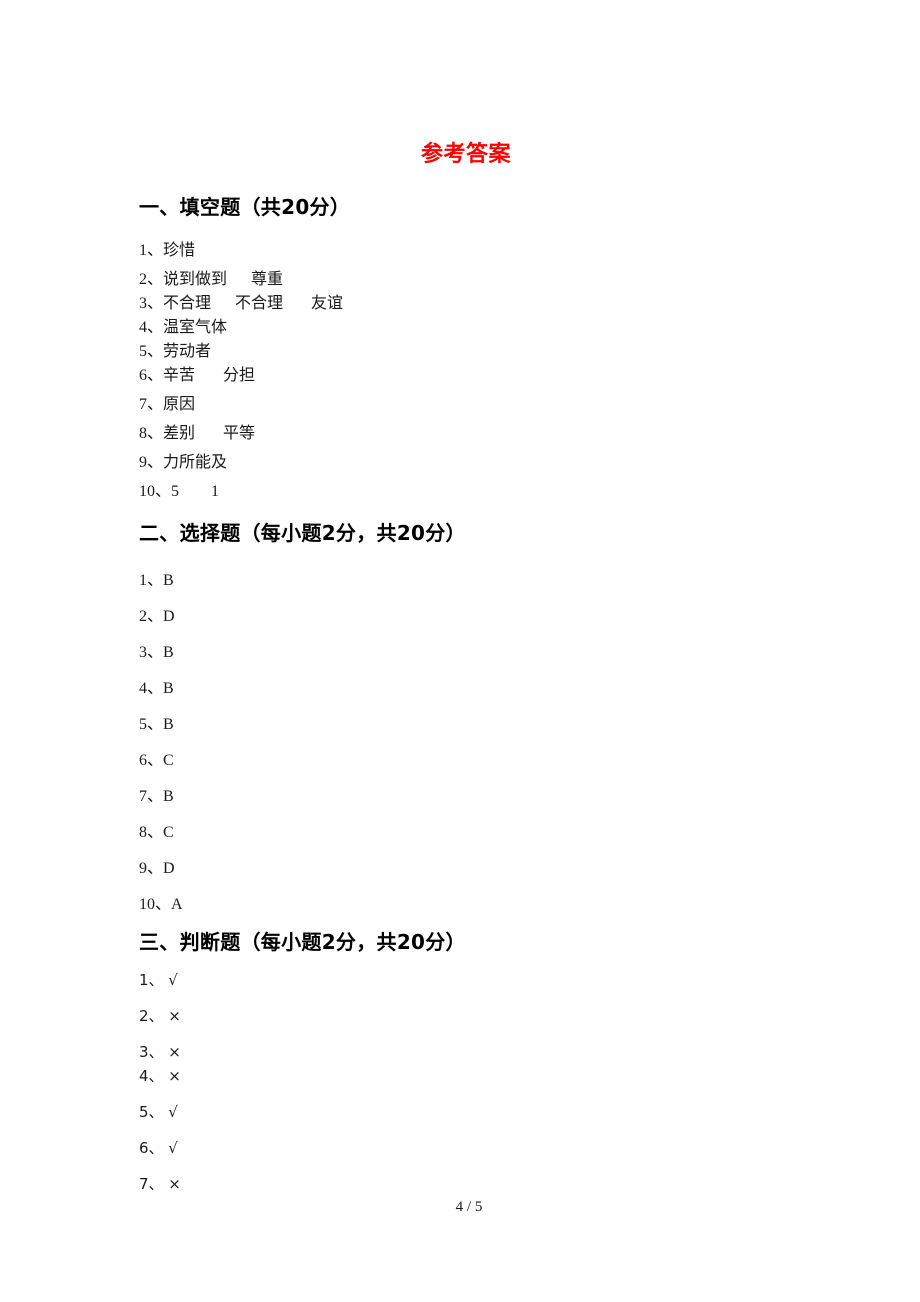 The height and width of the screenshot is (1302, 920). Describe the element at coordinates (175, 351) in the screenshot. I see `answer-item: 5、劳动者` at that location.